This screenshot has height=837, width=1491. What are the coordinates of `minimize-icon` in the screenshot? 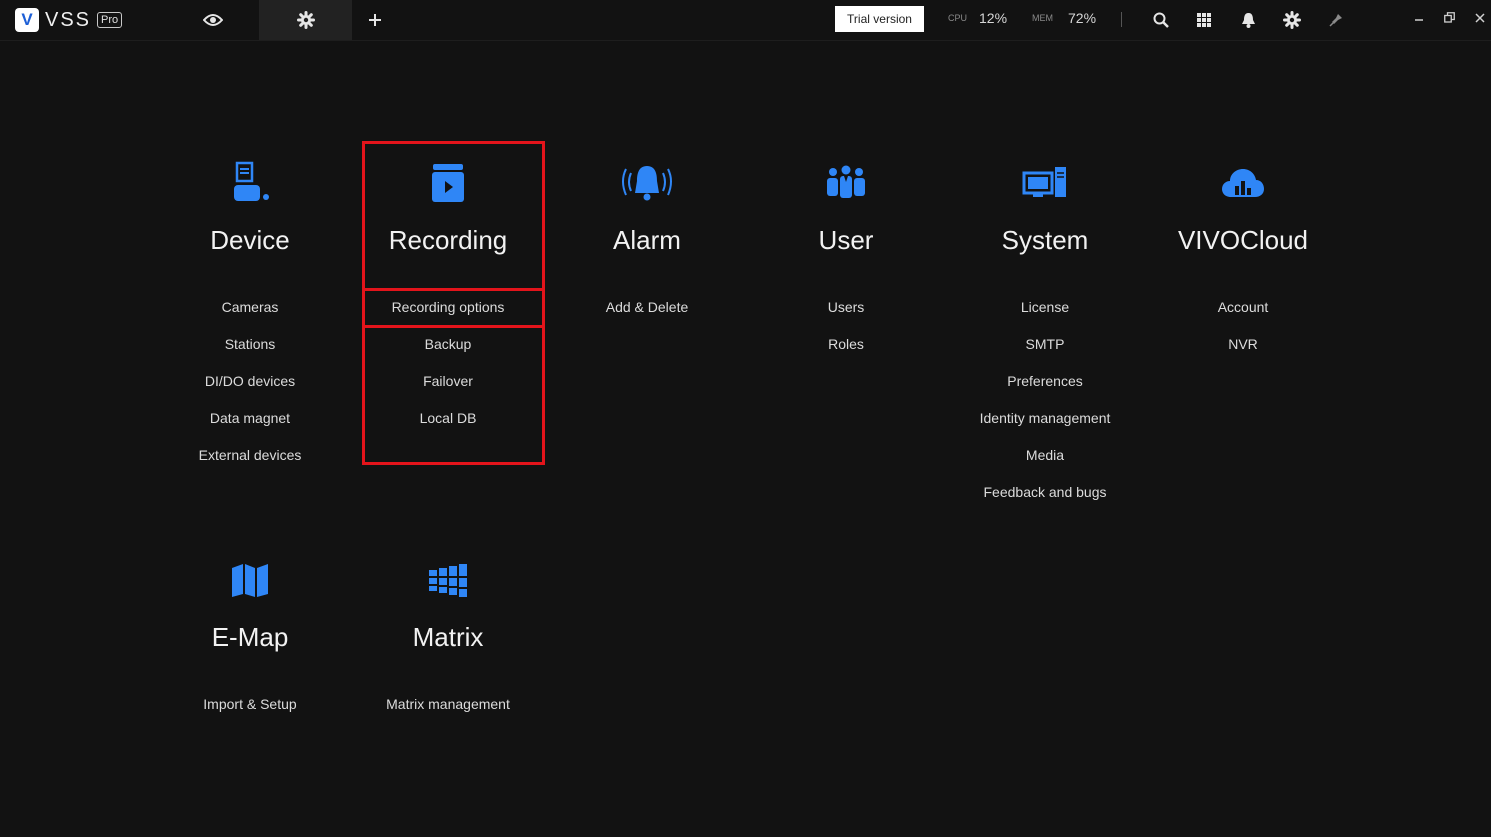 It's located at (1419, 20).